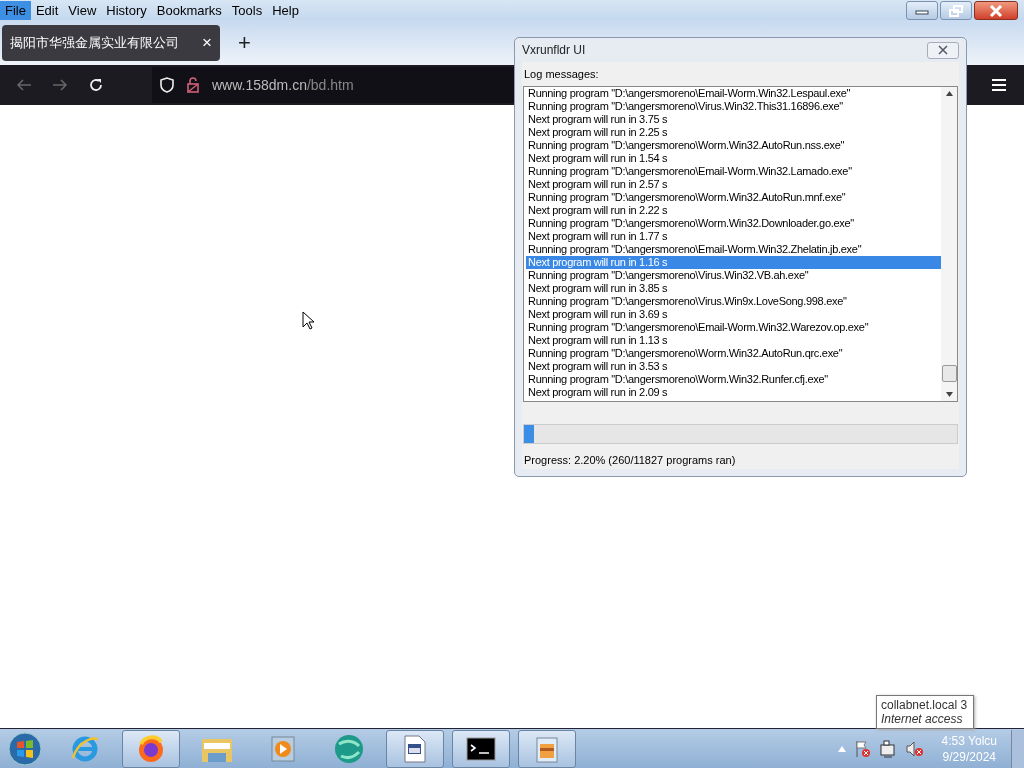 The width and height of the screenshot is (1024, 768). I want to click on log-label: Log messages:, so click(562, 74).